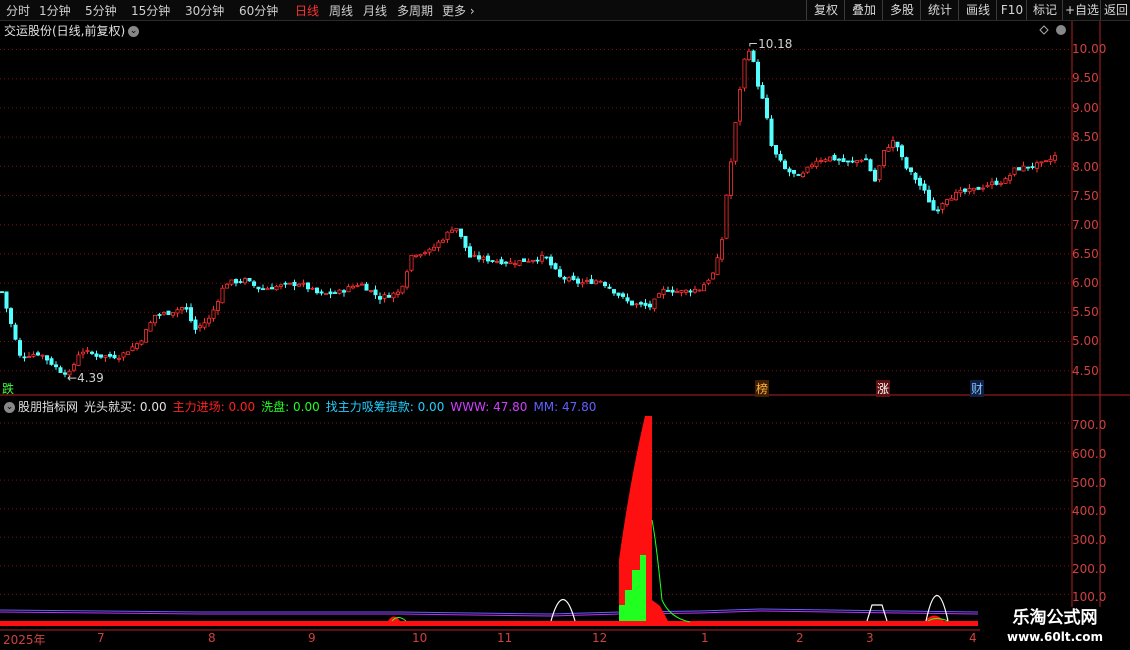 This screenshot has width=1130, height=650. I want to click on x-tick: 12, so click(600, 638).